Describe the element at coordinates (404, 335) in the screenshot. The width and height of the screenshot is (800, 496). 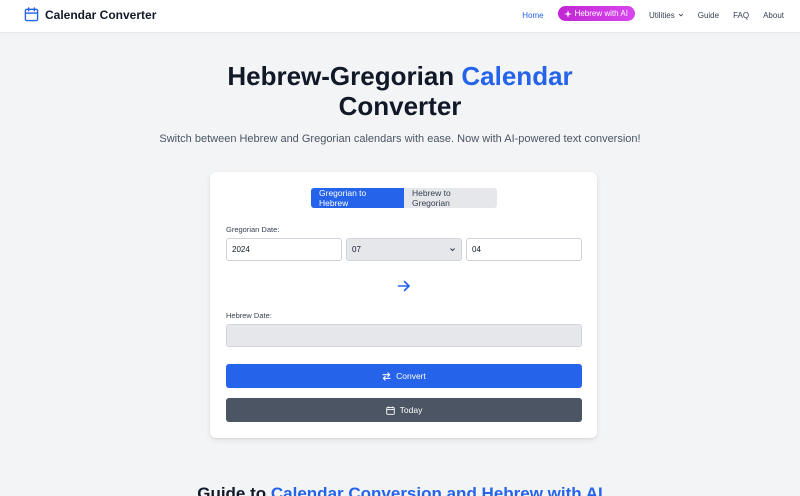
I see `hebrew-date-output` at that location.